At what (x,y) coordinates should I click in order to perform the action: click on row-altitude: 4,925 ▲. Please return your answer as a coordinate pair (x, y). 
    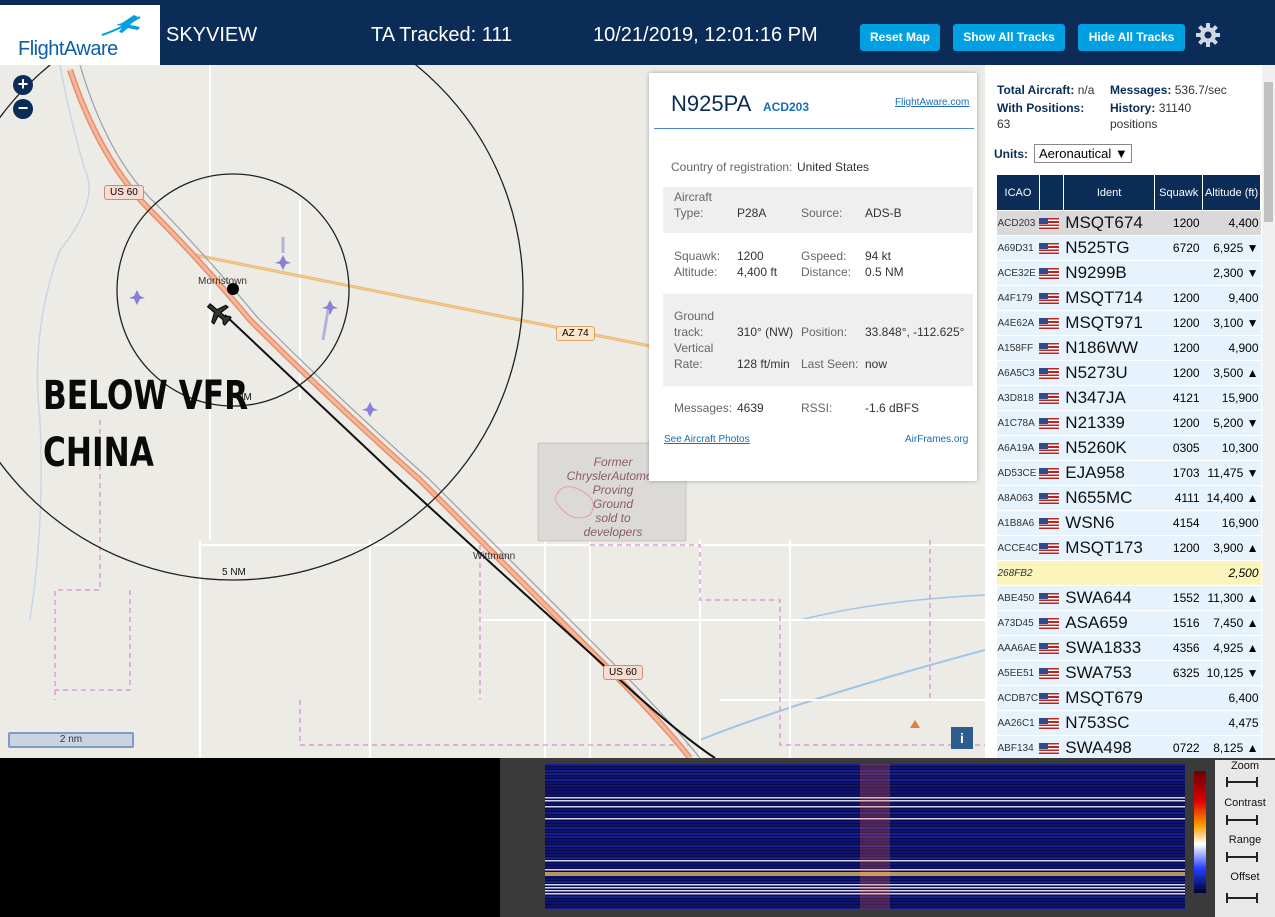
    Looking at the image, I should click on (1231, 648).